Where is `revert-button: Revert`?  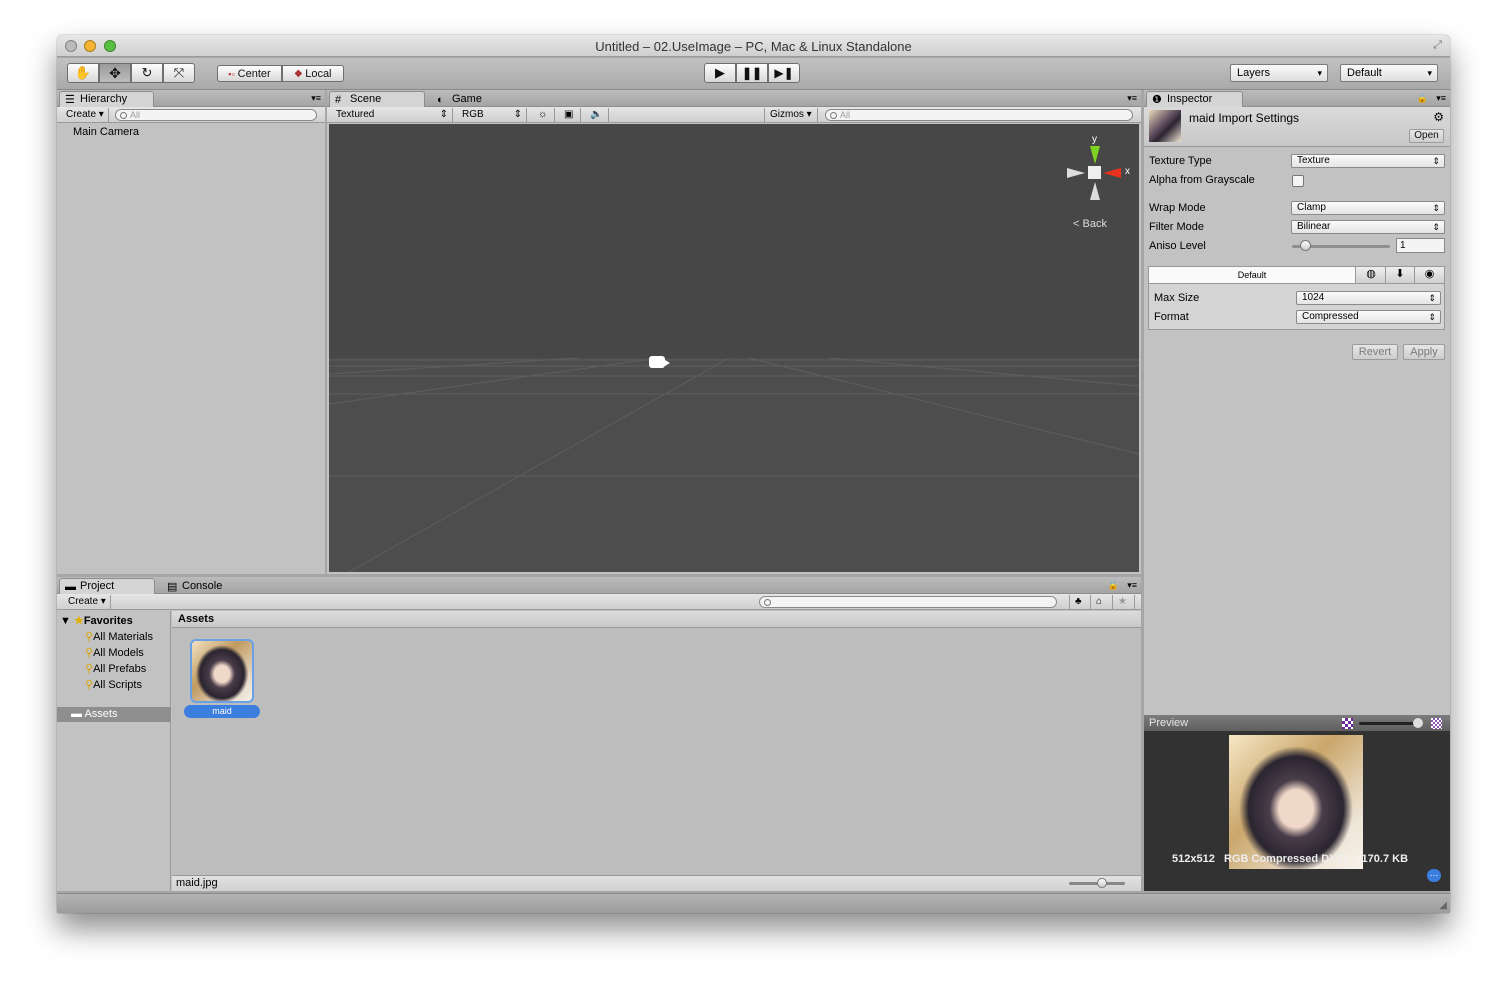 revert-button: Revert is located at coordinates (1375, 352).